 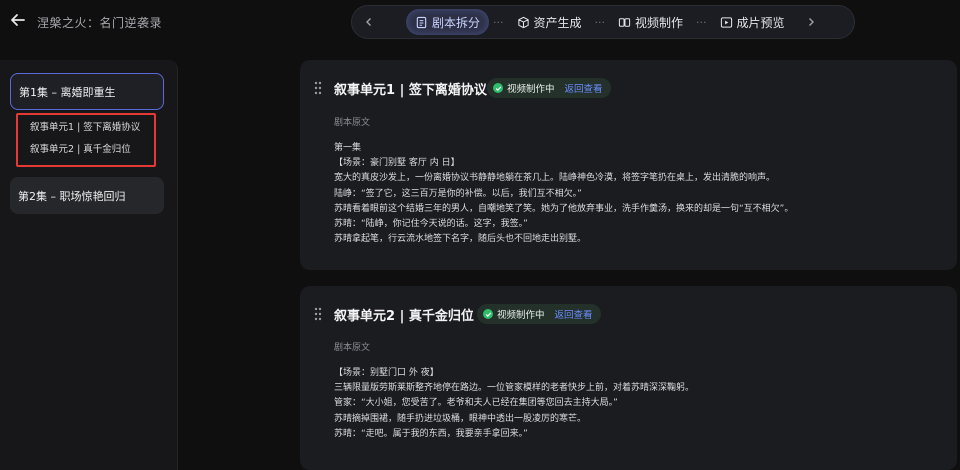 I want to click on script-line: 苏晴拿起笔，行云流水地签下名字，随后头也不回地走出别墅。, so click(x=460, y=239).